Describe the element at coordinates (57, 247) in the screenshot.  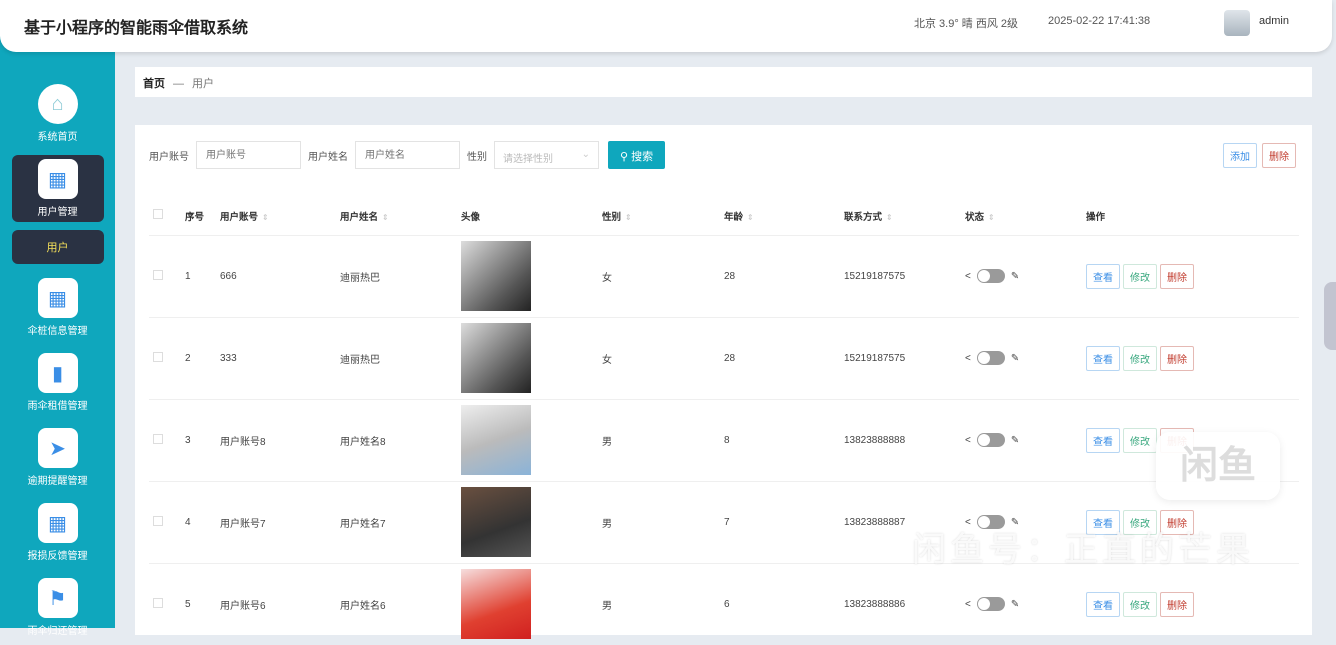
I see `sidebar-subitem-user: 用户` at that location.